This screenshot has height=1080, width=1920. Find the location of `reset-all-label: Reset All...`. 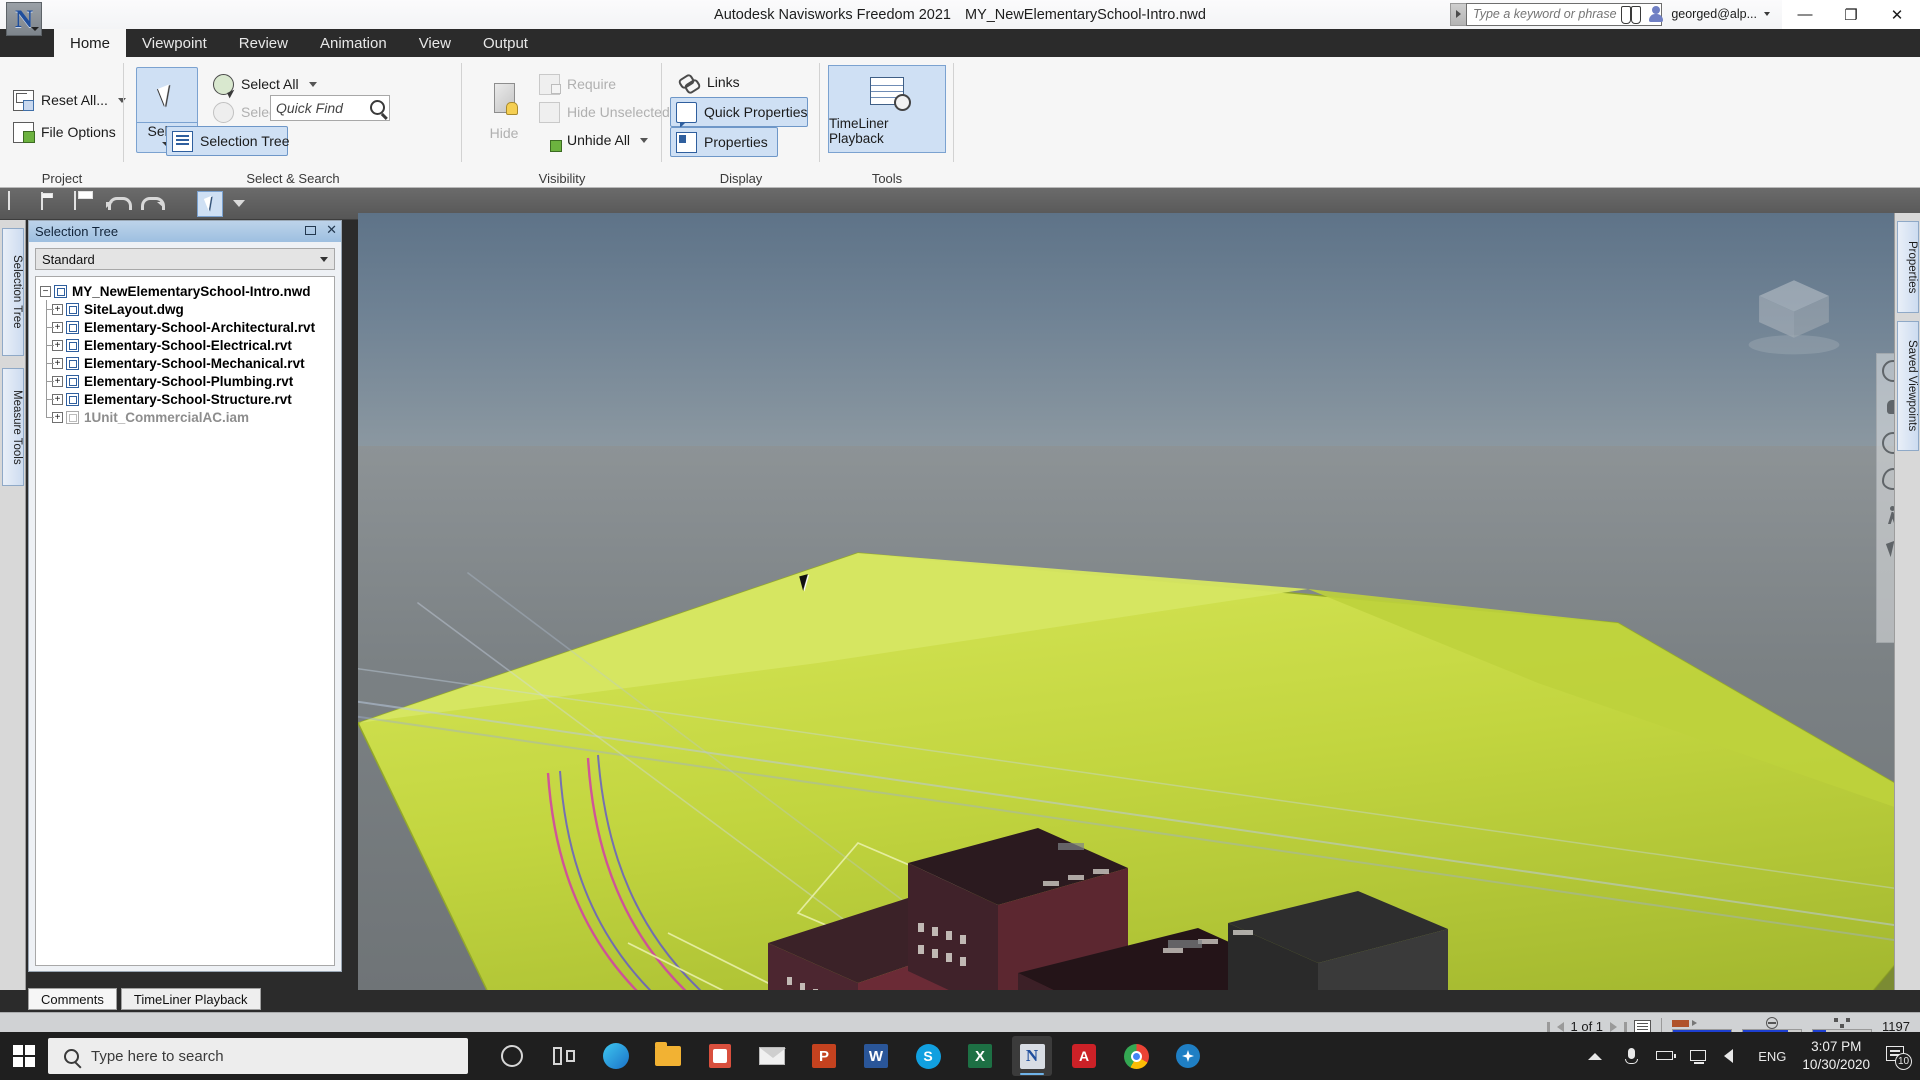

reset-all-label: Reset All... is located at coordinates (74, 100).